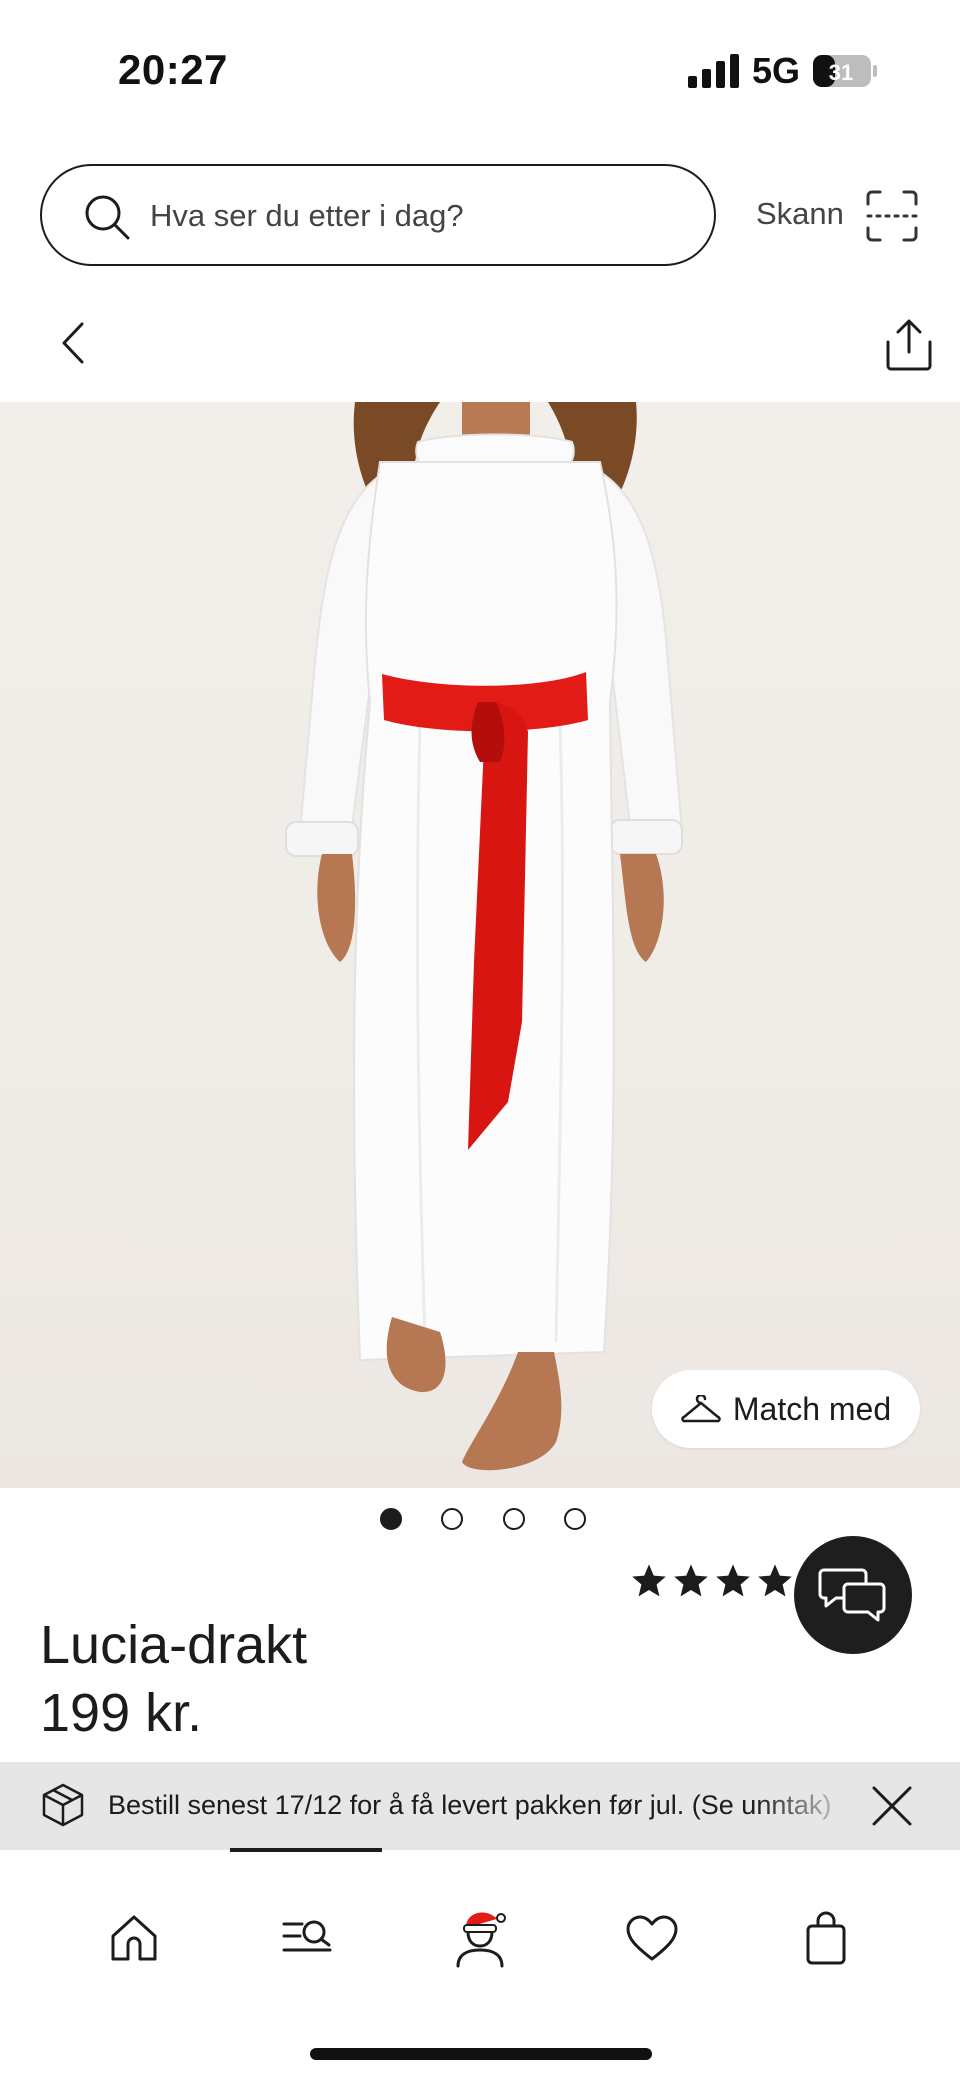 The image size is (960, 2081). Describe the element at coordinates (806, 1806) in the screenshot. I see `banner-text-fade` at that location.